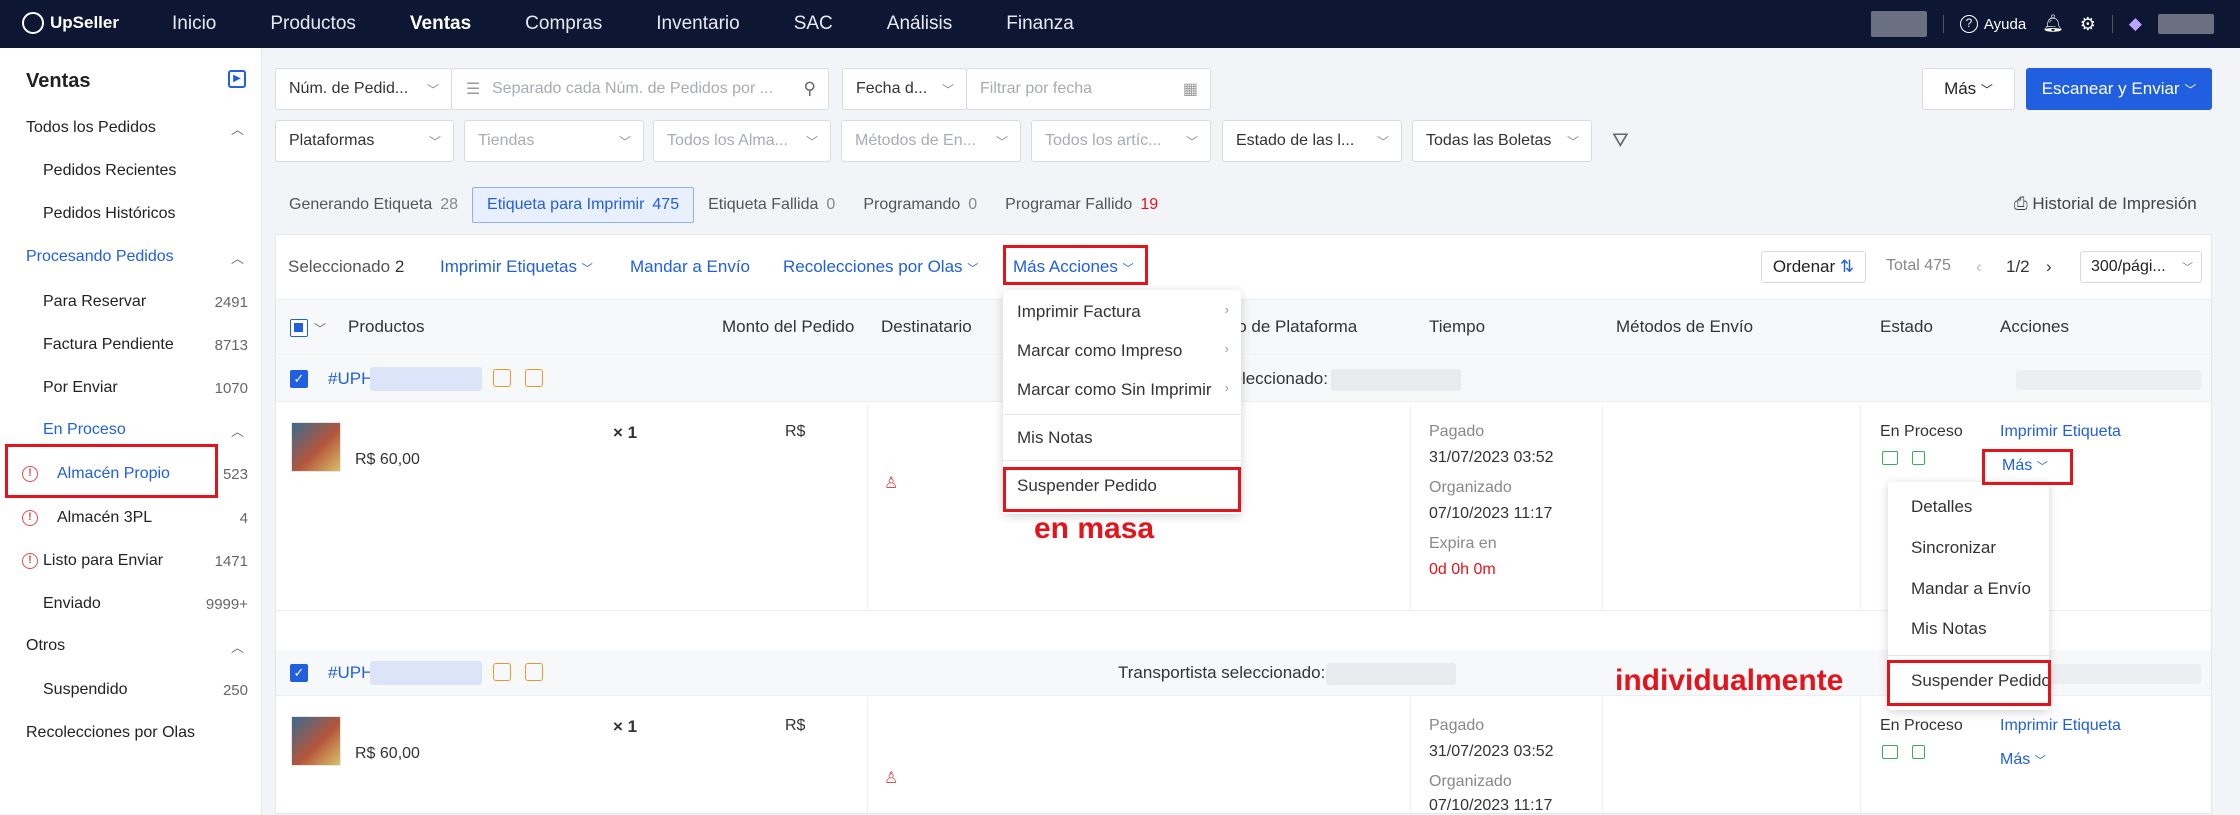  What do you see at coordinates (131, 733) in the screenshot?
I see `sidebar-item-olas: Recolecciones por Olas` at bounding box center [131, 733].